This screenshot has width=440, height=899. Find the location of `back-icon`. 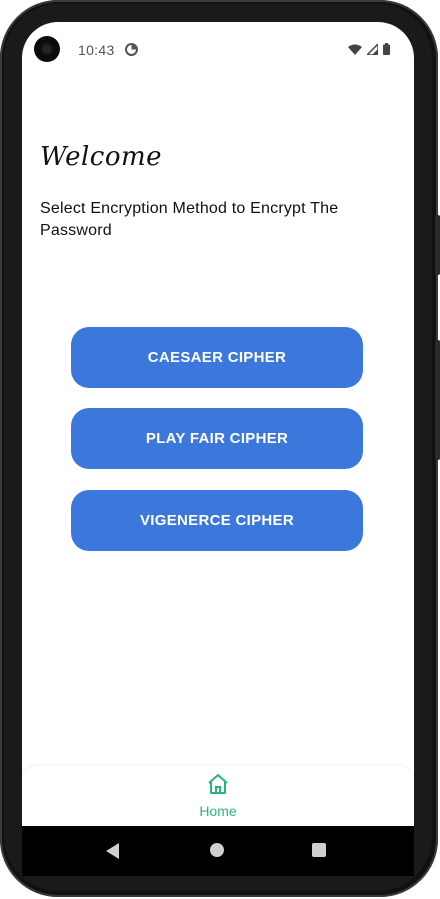

back-icon is located at coordinates (113, 853).